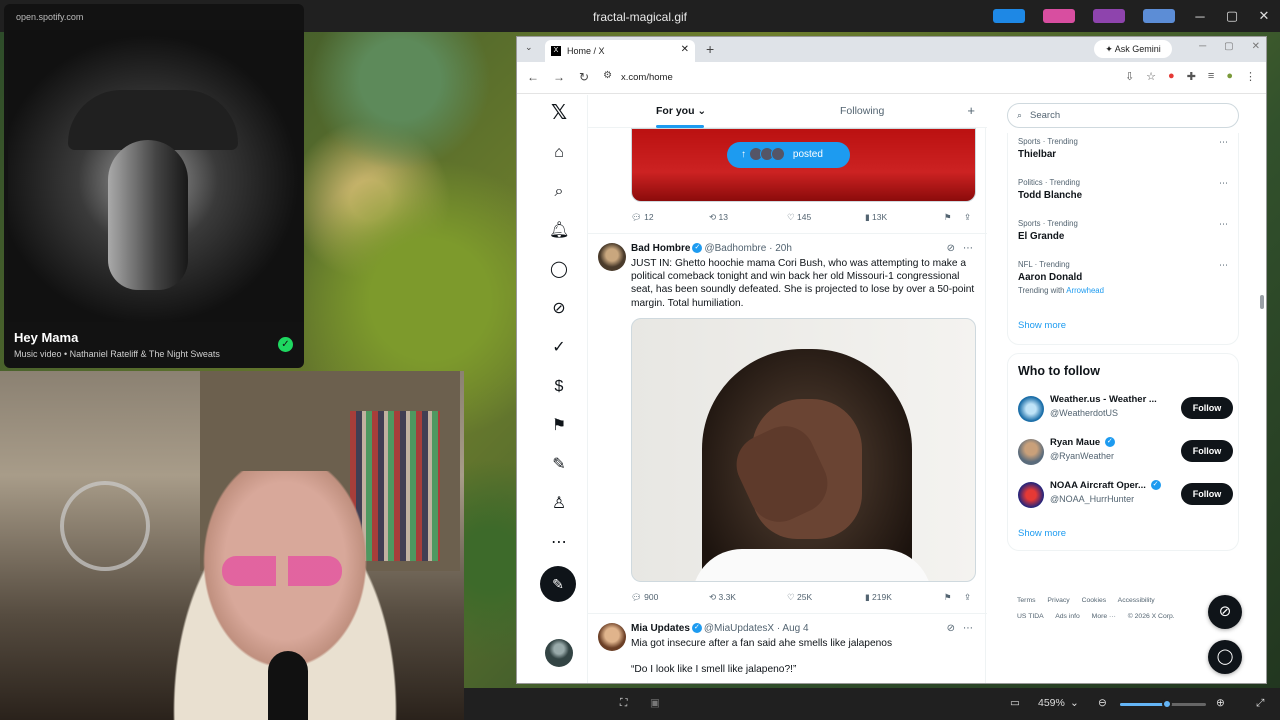 The height and width of the screenshot is (720, 1280). I want to click on messages-icon: ◯, so click(559, 270).